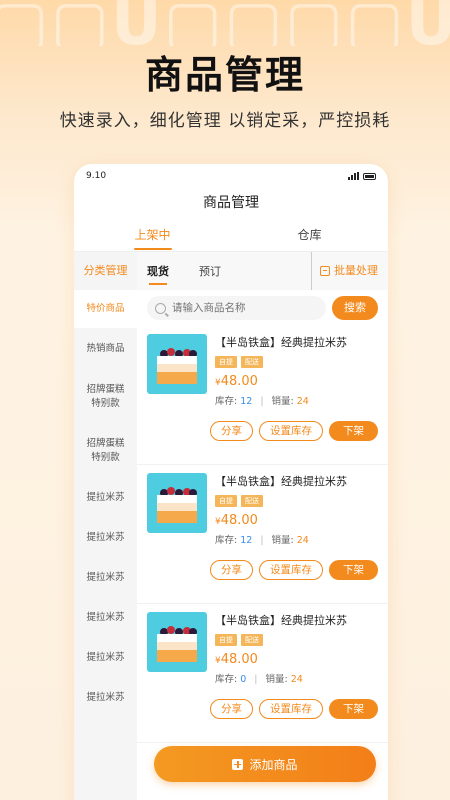 The image size is (450, 800). What do you see at coordinates (356, 270) in the screenshot?
I see `batch-label: 批量处理` at bounding box center [356, 270].